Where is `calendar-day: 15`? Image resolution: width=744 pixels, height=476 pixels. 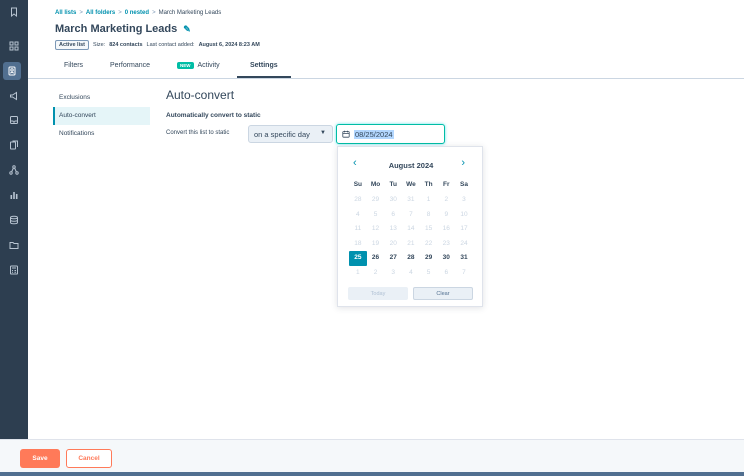
calendar-day: 15 is located at coordinates (429, 229).